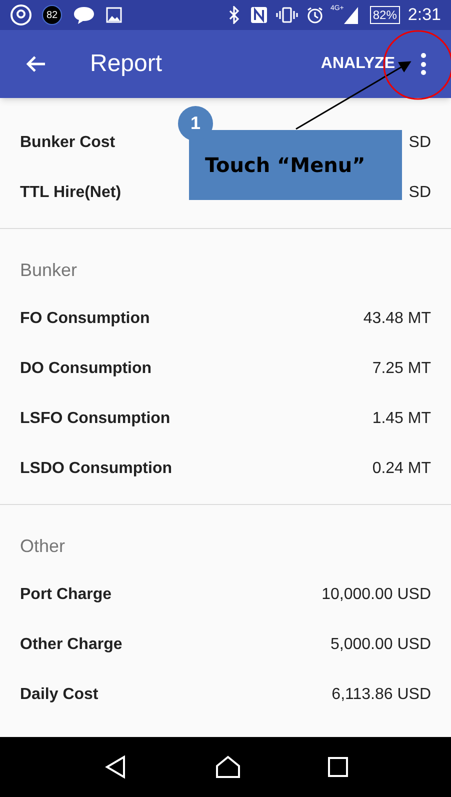 This screenshot has width=451, height=797. Describe the element at coordinates (234, 15) in the screenshot. I see `bluetooth-icon` at that location.